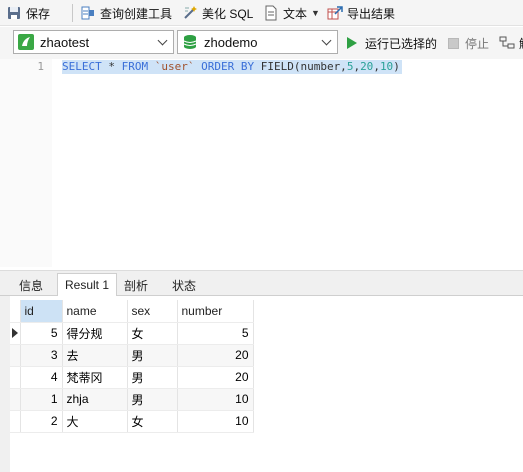  I want to click on query-builder-button: 查询创建工具, so click(126, 13).